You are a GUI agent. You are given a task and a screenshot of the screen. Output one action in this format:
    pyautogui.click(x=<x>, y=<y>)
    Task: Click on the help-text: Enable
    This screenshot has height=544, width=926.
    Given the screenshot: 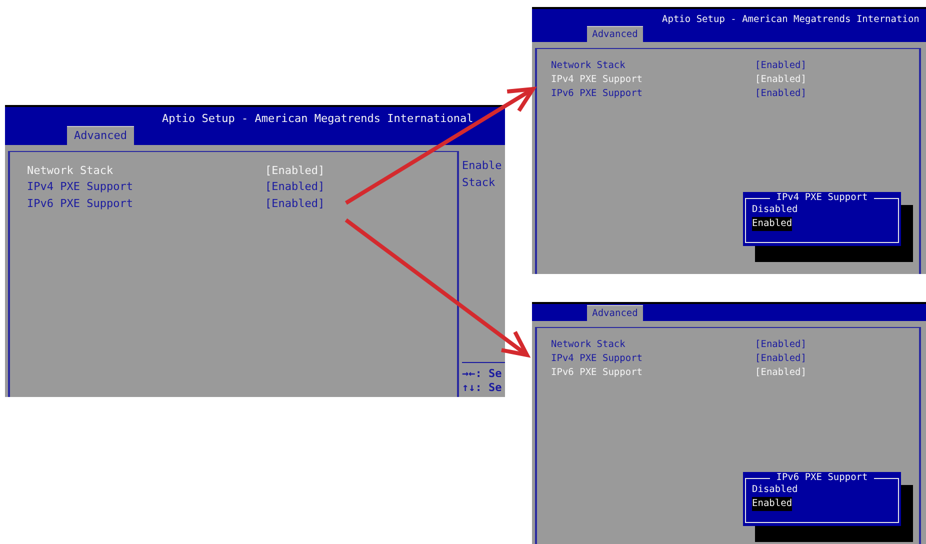 What is the action you would take?
    pyautogui.click(x=482, y=166)
    